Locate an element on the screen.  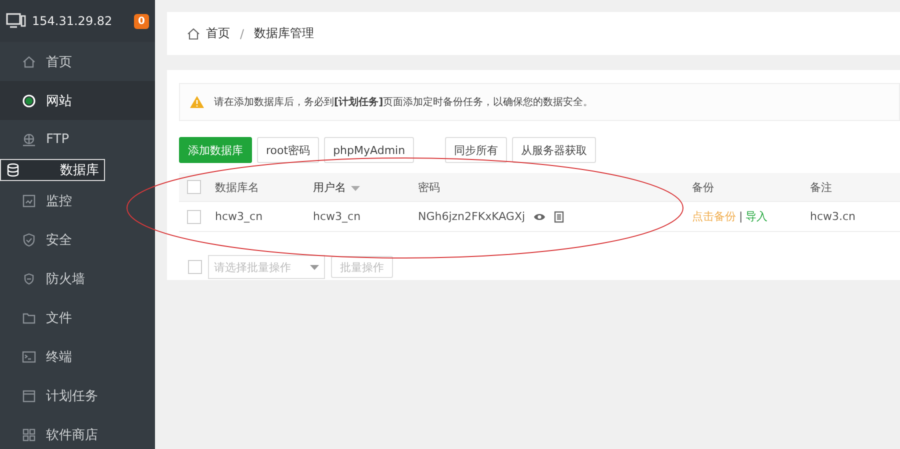
menu-label: 文件 is located at coordinates (59, 318).